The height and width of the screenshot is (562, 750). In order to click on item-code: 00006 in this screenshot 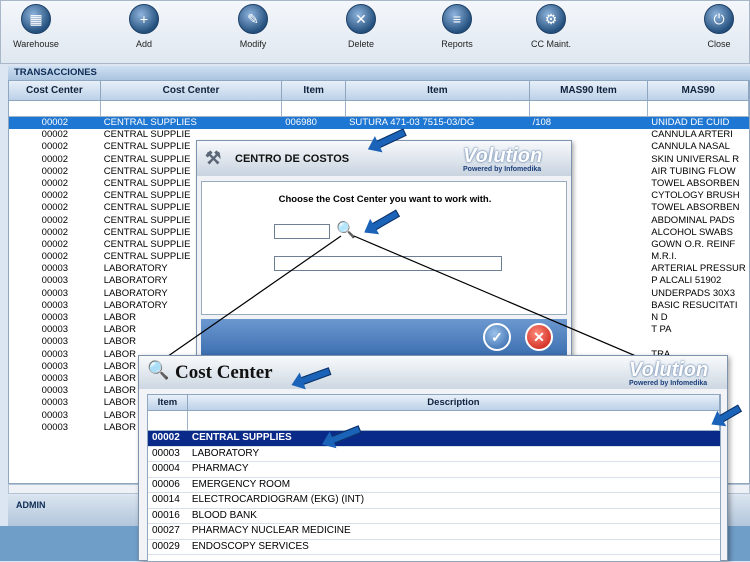, I will do `click(166, 484)`.